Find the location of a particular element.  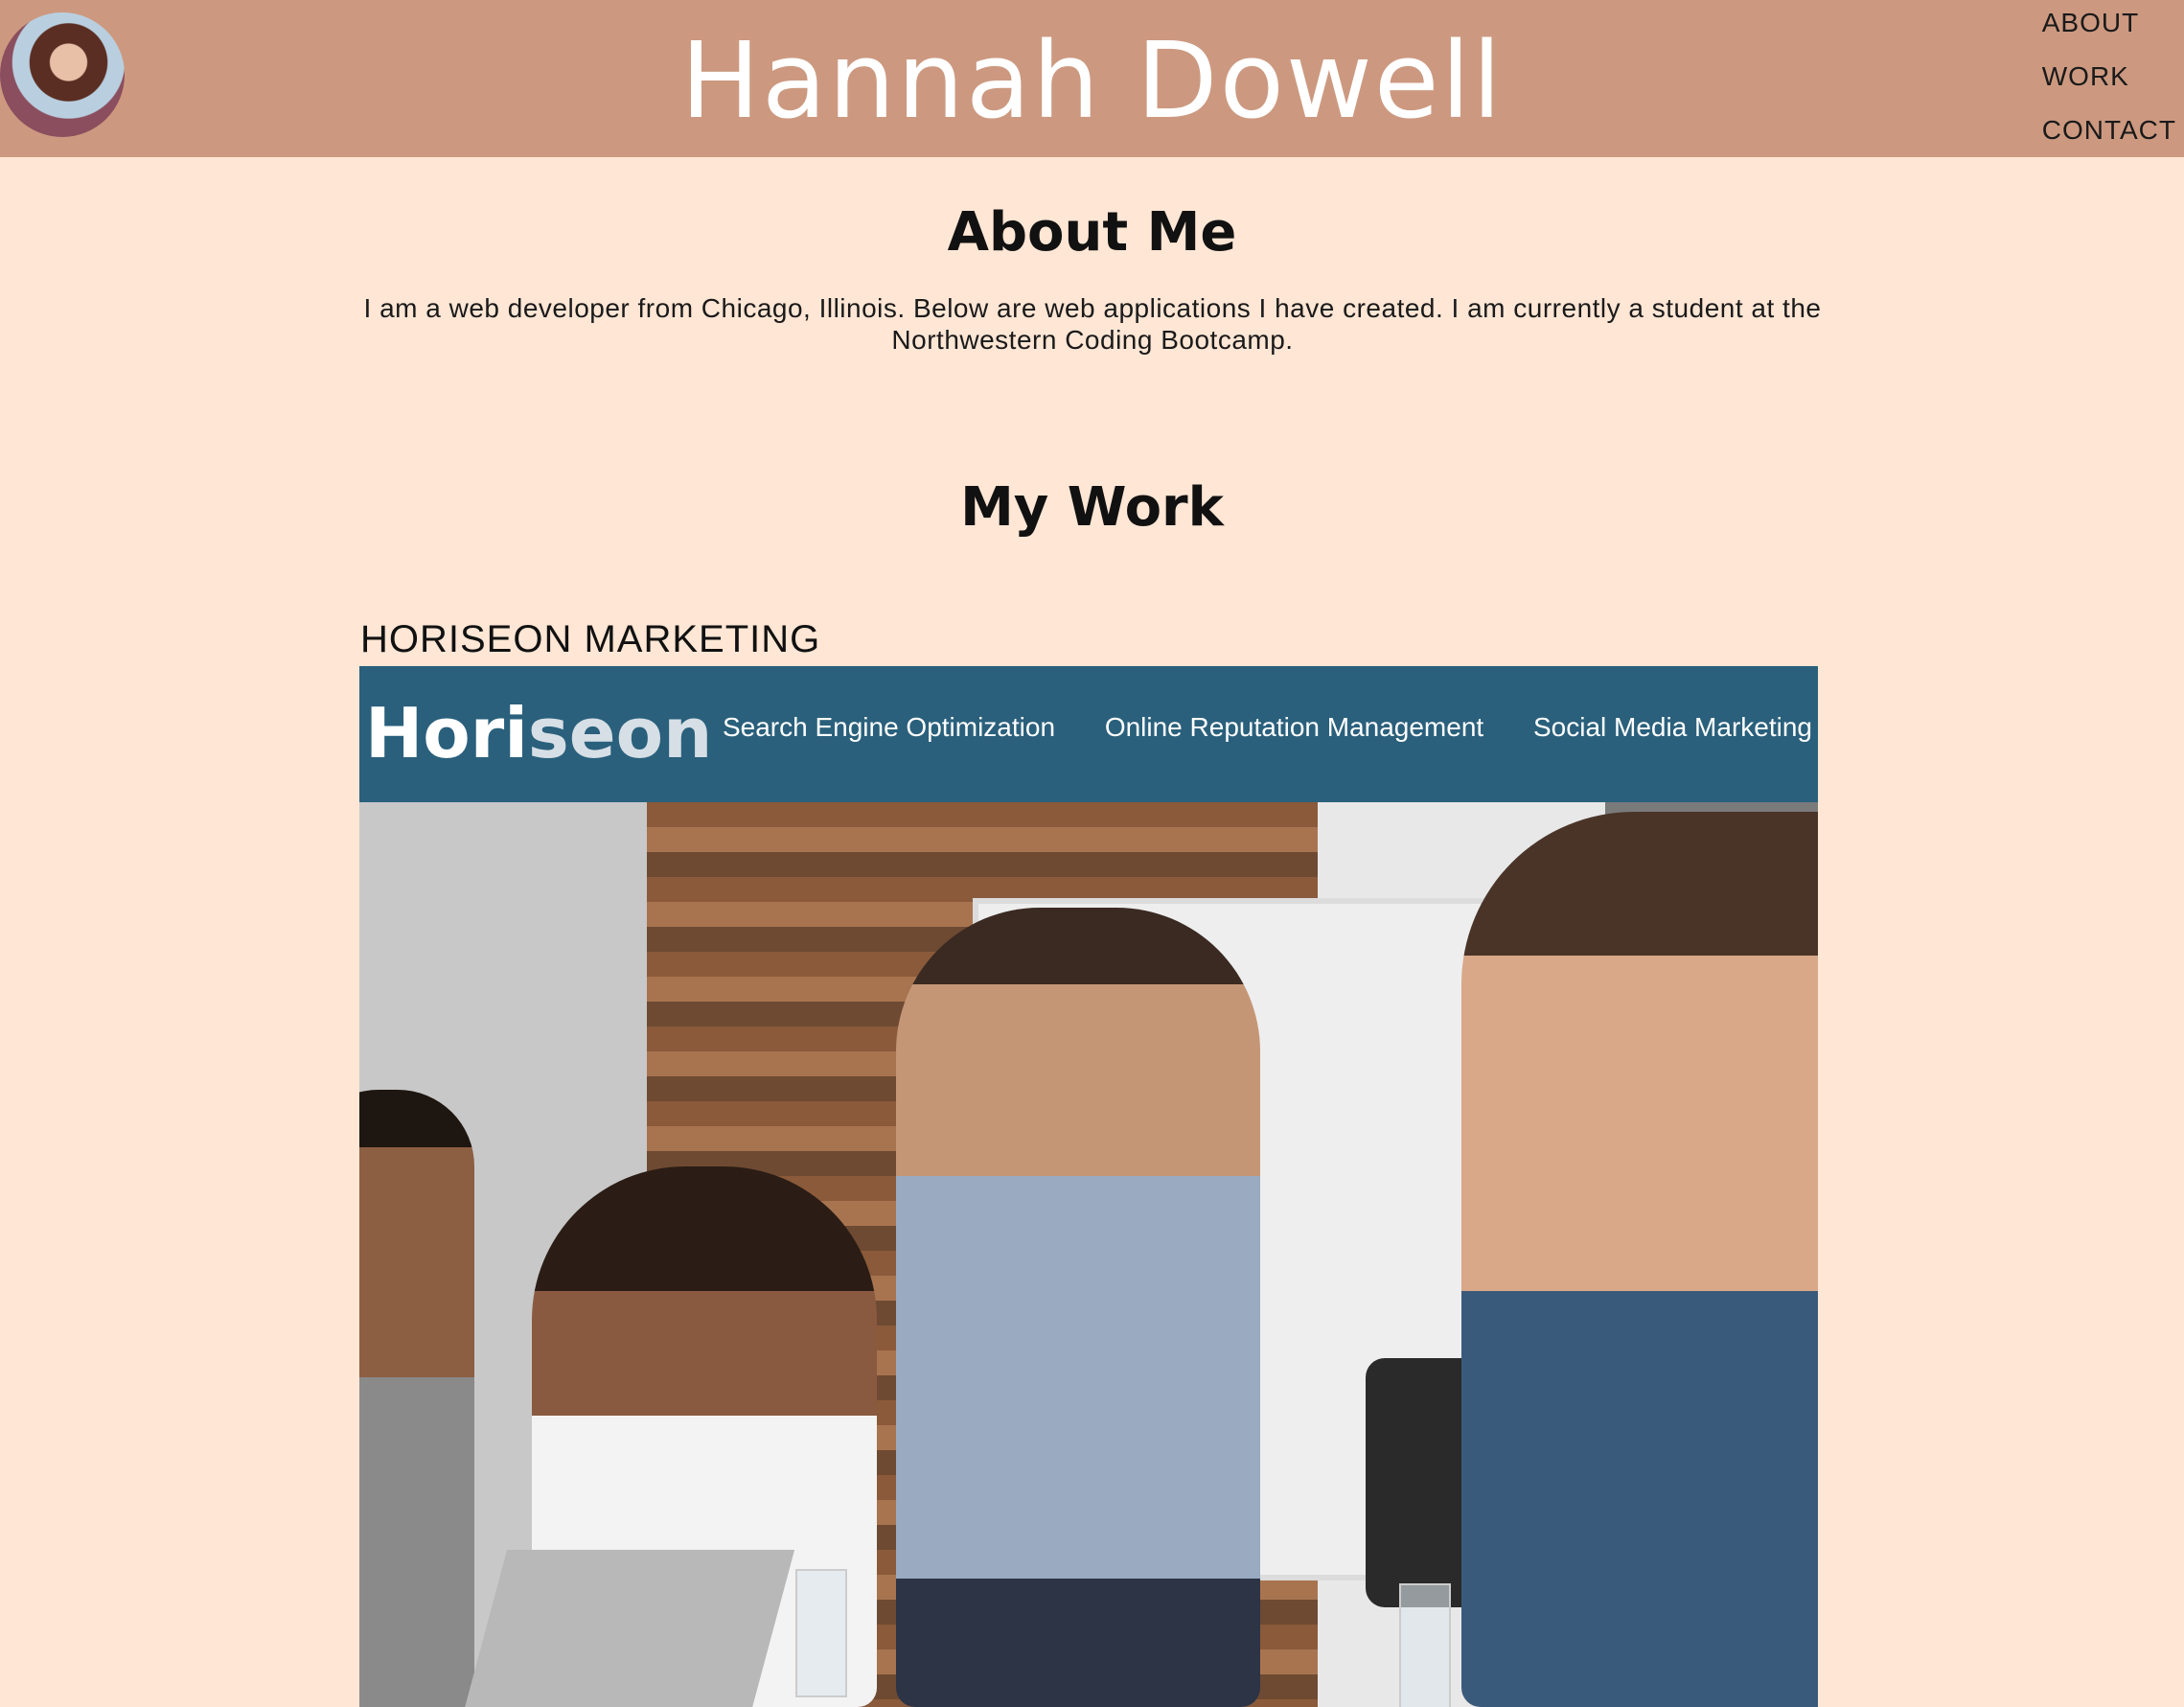

about-heading: About Me is located at coordinates (1092, 232).